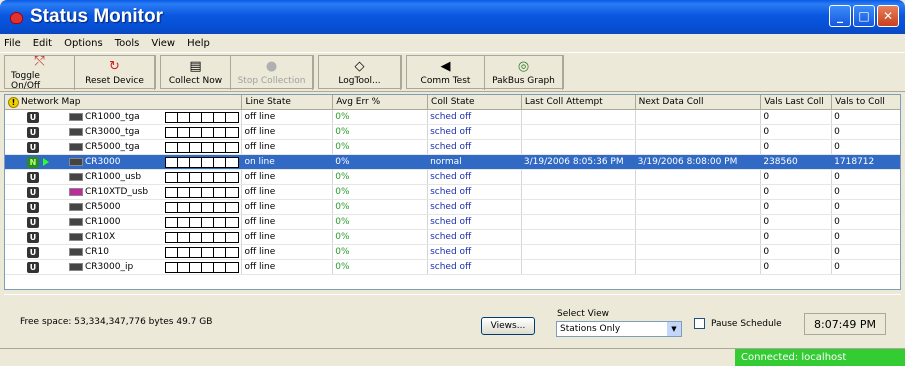 The width and height of the screenshot is (905, 366). I want to click on table-row: U CR10XTD_usb off line 0% sched off 0 0, so click(452, 192).